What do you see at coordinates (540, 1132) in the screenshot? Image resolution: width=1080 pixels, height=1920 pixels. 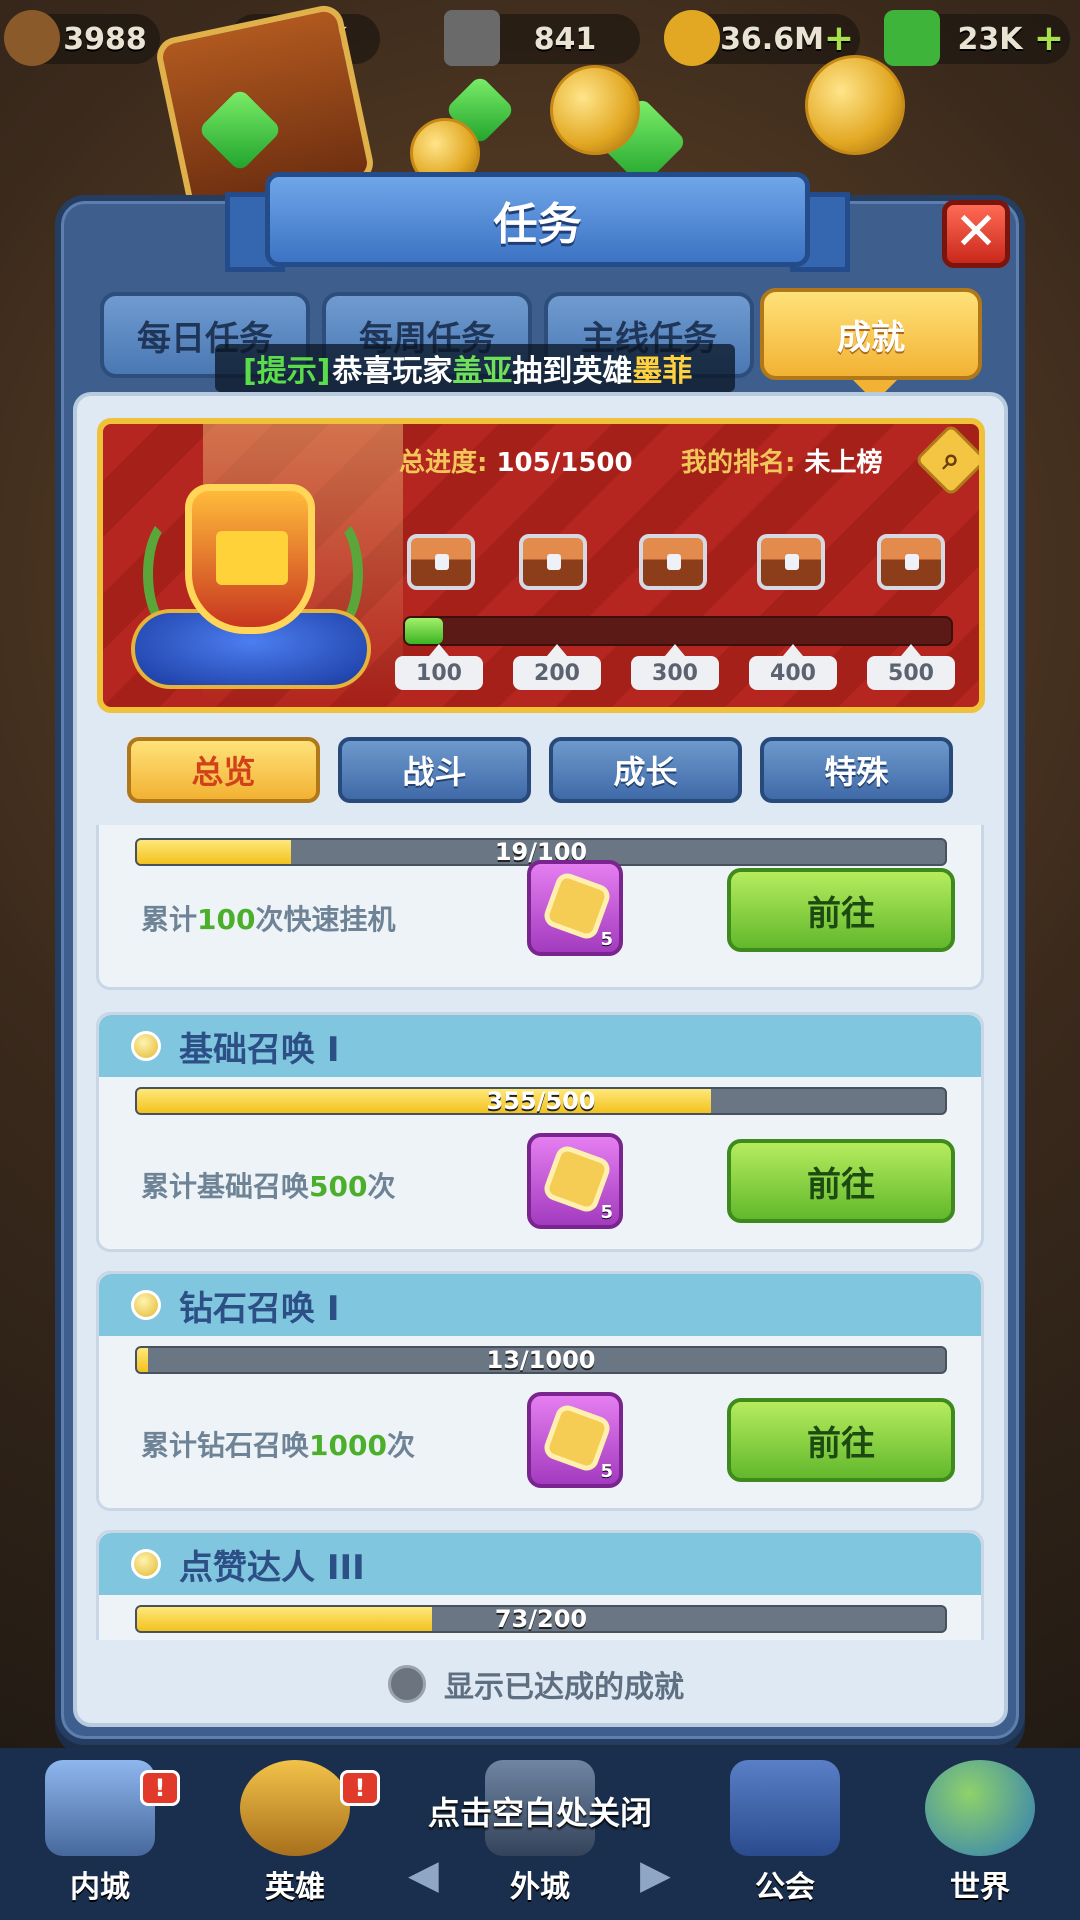 I see `achievement-card: 基础召唤 I 355/500 累计基础召唤500次 5 前往` at bounding box center [540, 1132].